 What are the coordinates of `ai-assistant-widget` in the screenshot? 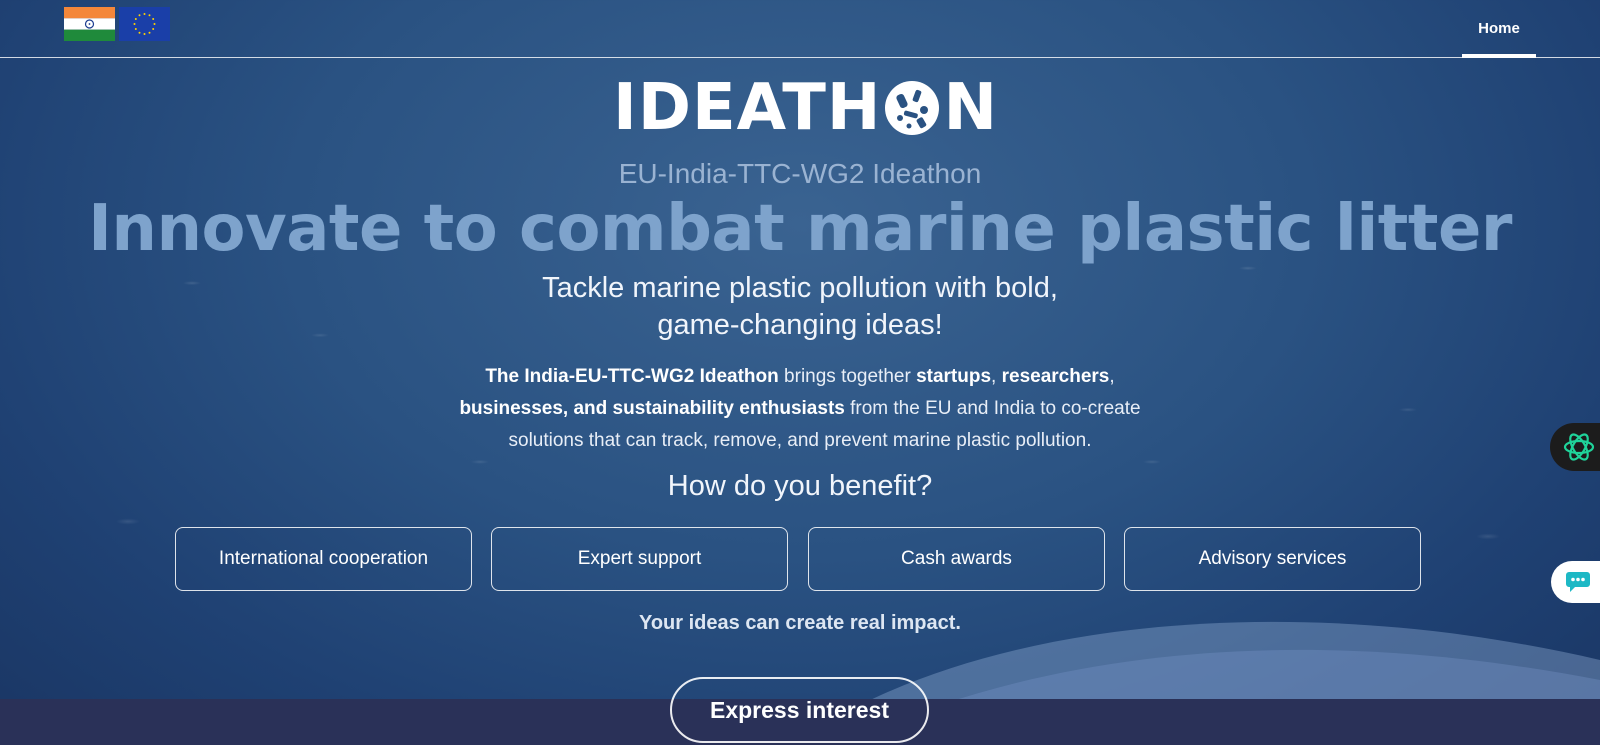 It's located at (1575, 447).